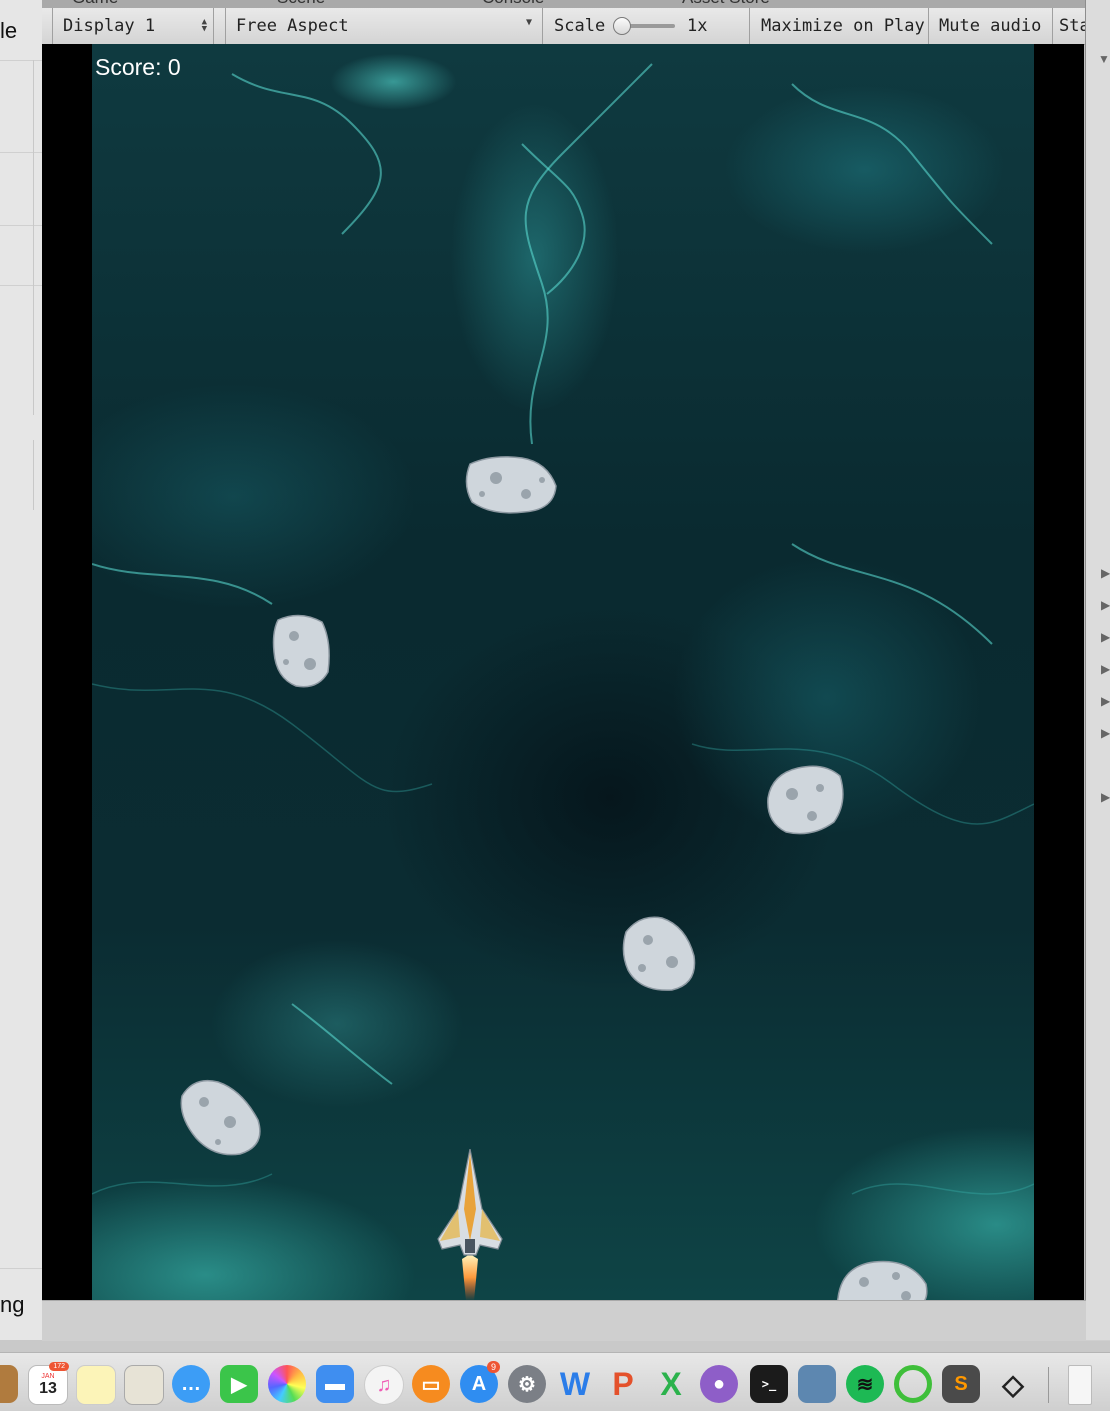  Describe the element at coordinates (9, 30) in the screenshot. I see `left-panel-text-fragment: le` at that location.